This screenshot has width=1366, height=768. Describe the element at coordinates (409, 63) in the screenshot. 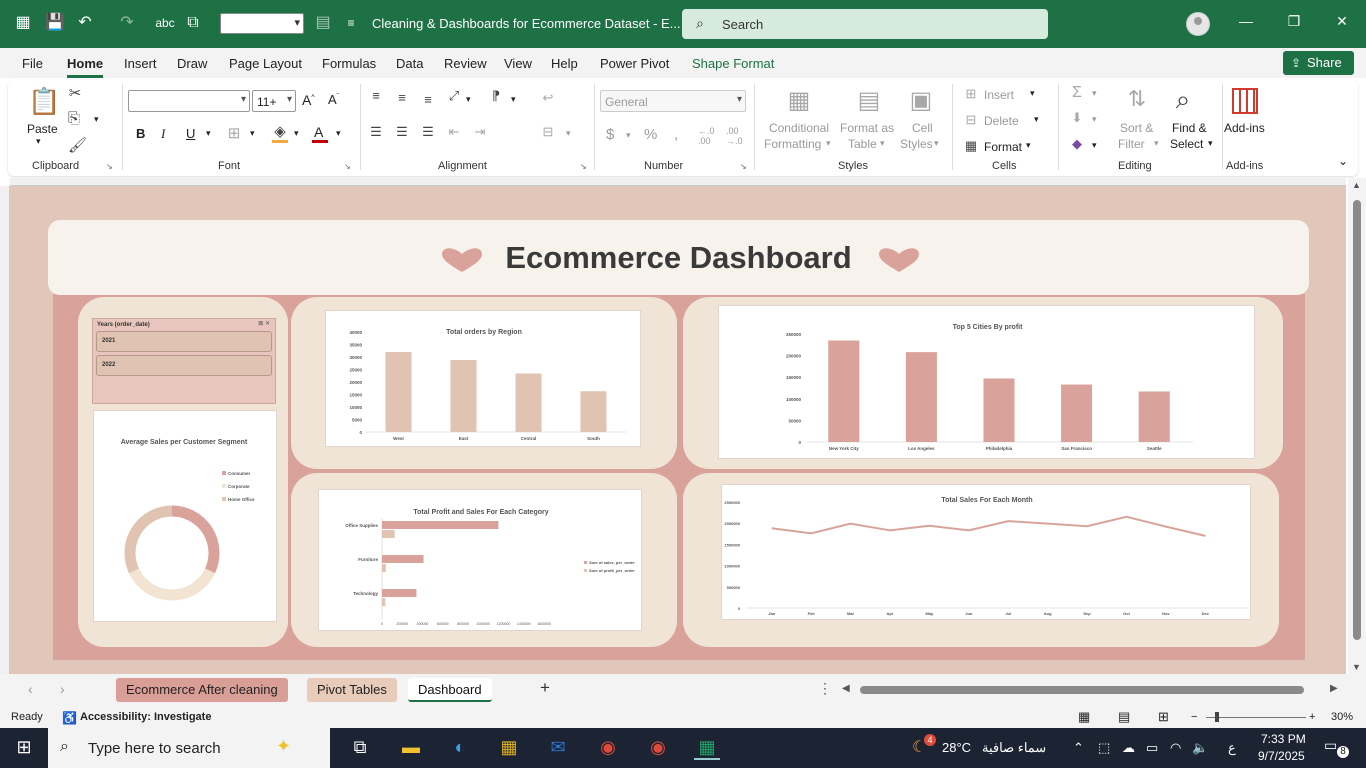

I see `tab-data: Data` at that location.